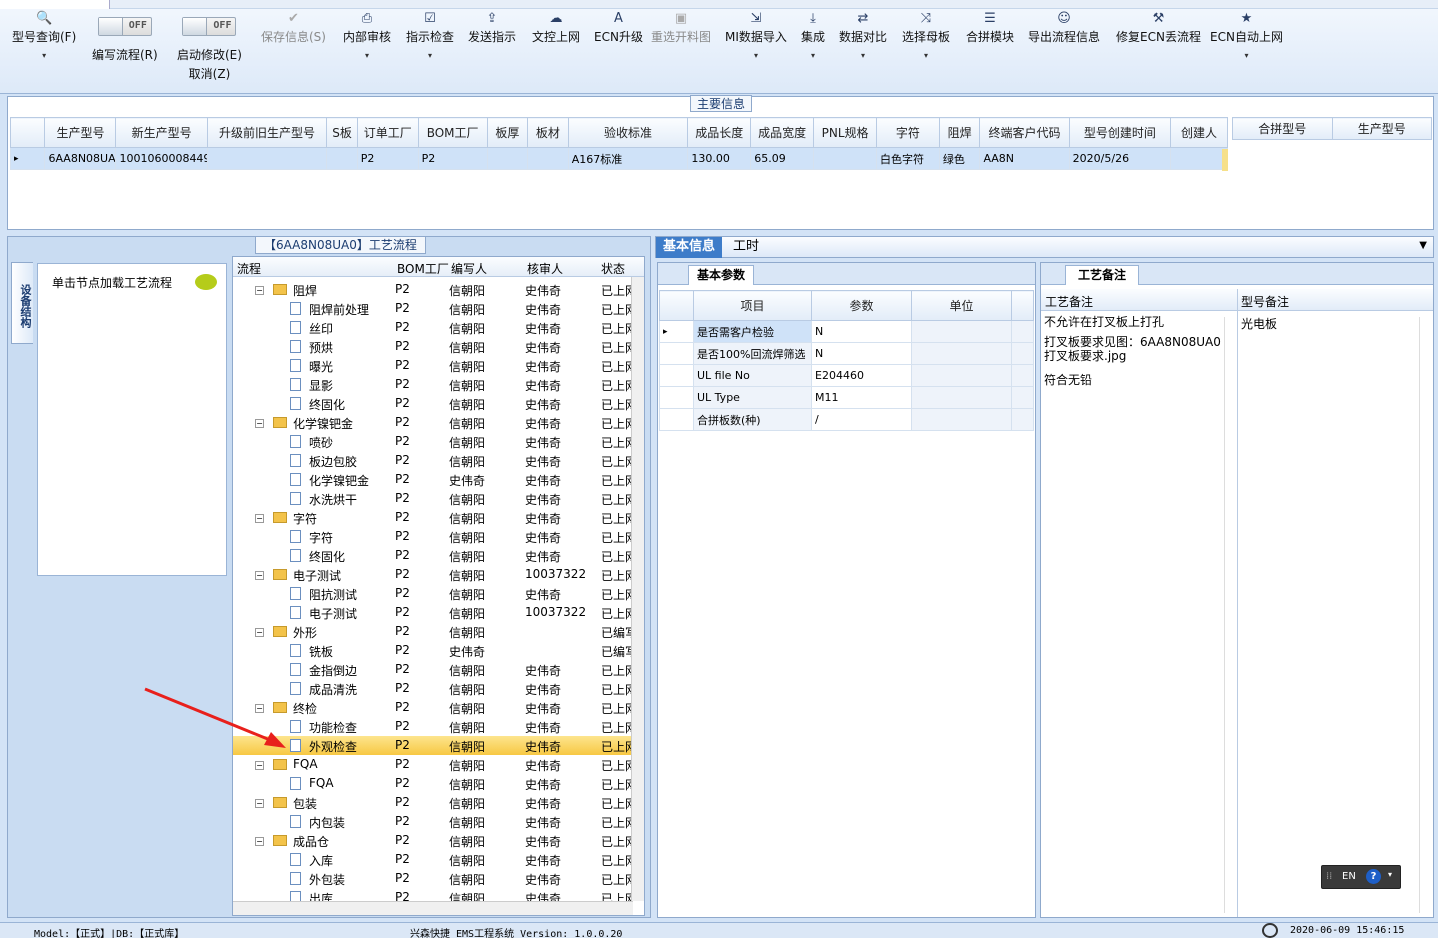 The width and height of the screenshot is (1438, 938). Describe the element at coordinates (433, 908) in the screenshot. I see `tree-horizontal-scrollbar` at that location.